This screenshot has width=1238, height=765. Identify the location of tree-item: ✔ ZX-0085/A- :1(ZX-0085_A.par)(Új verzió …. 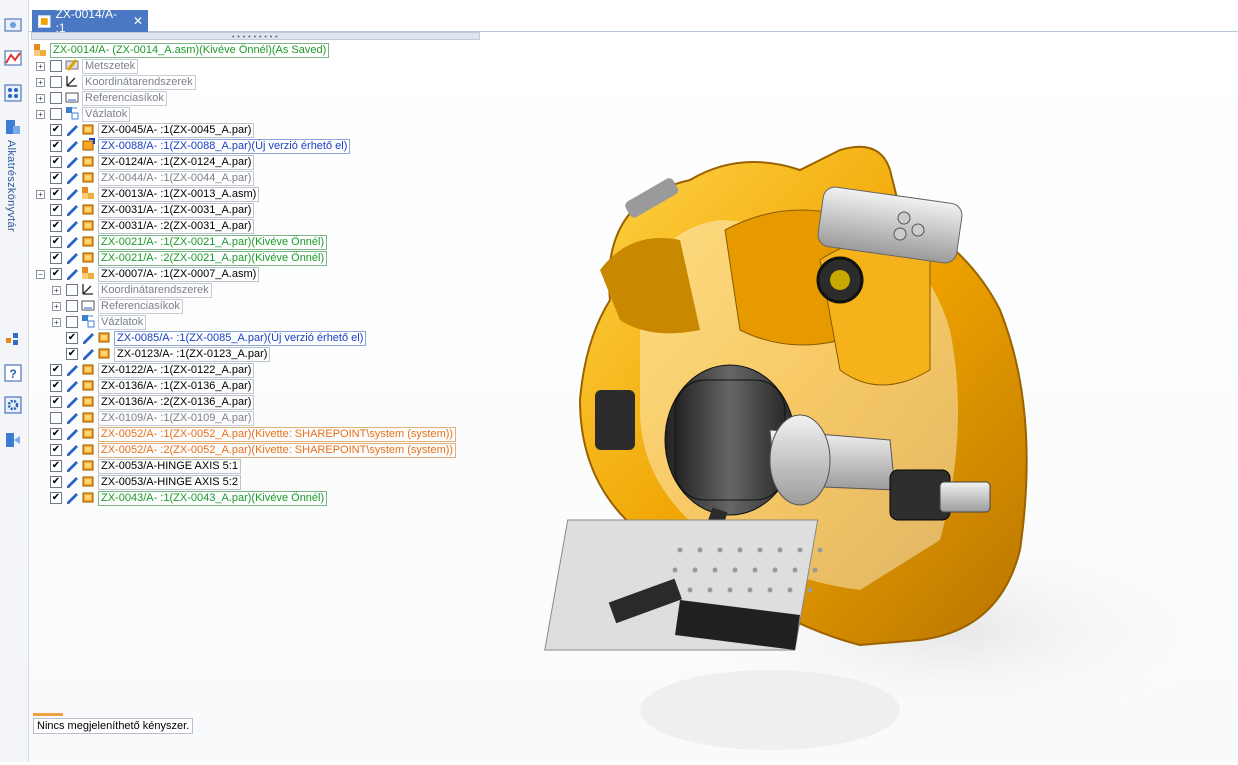
(209, 338).